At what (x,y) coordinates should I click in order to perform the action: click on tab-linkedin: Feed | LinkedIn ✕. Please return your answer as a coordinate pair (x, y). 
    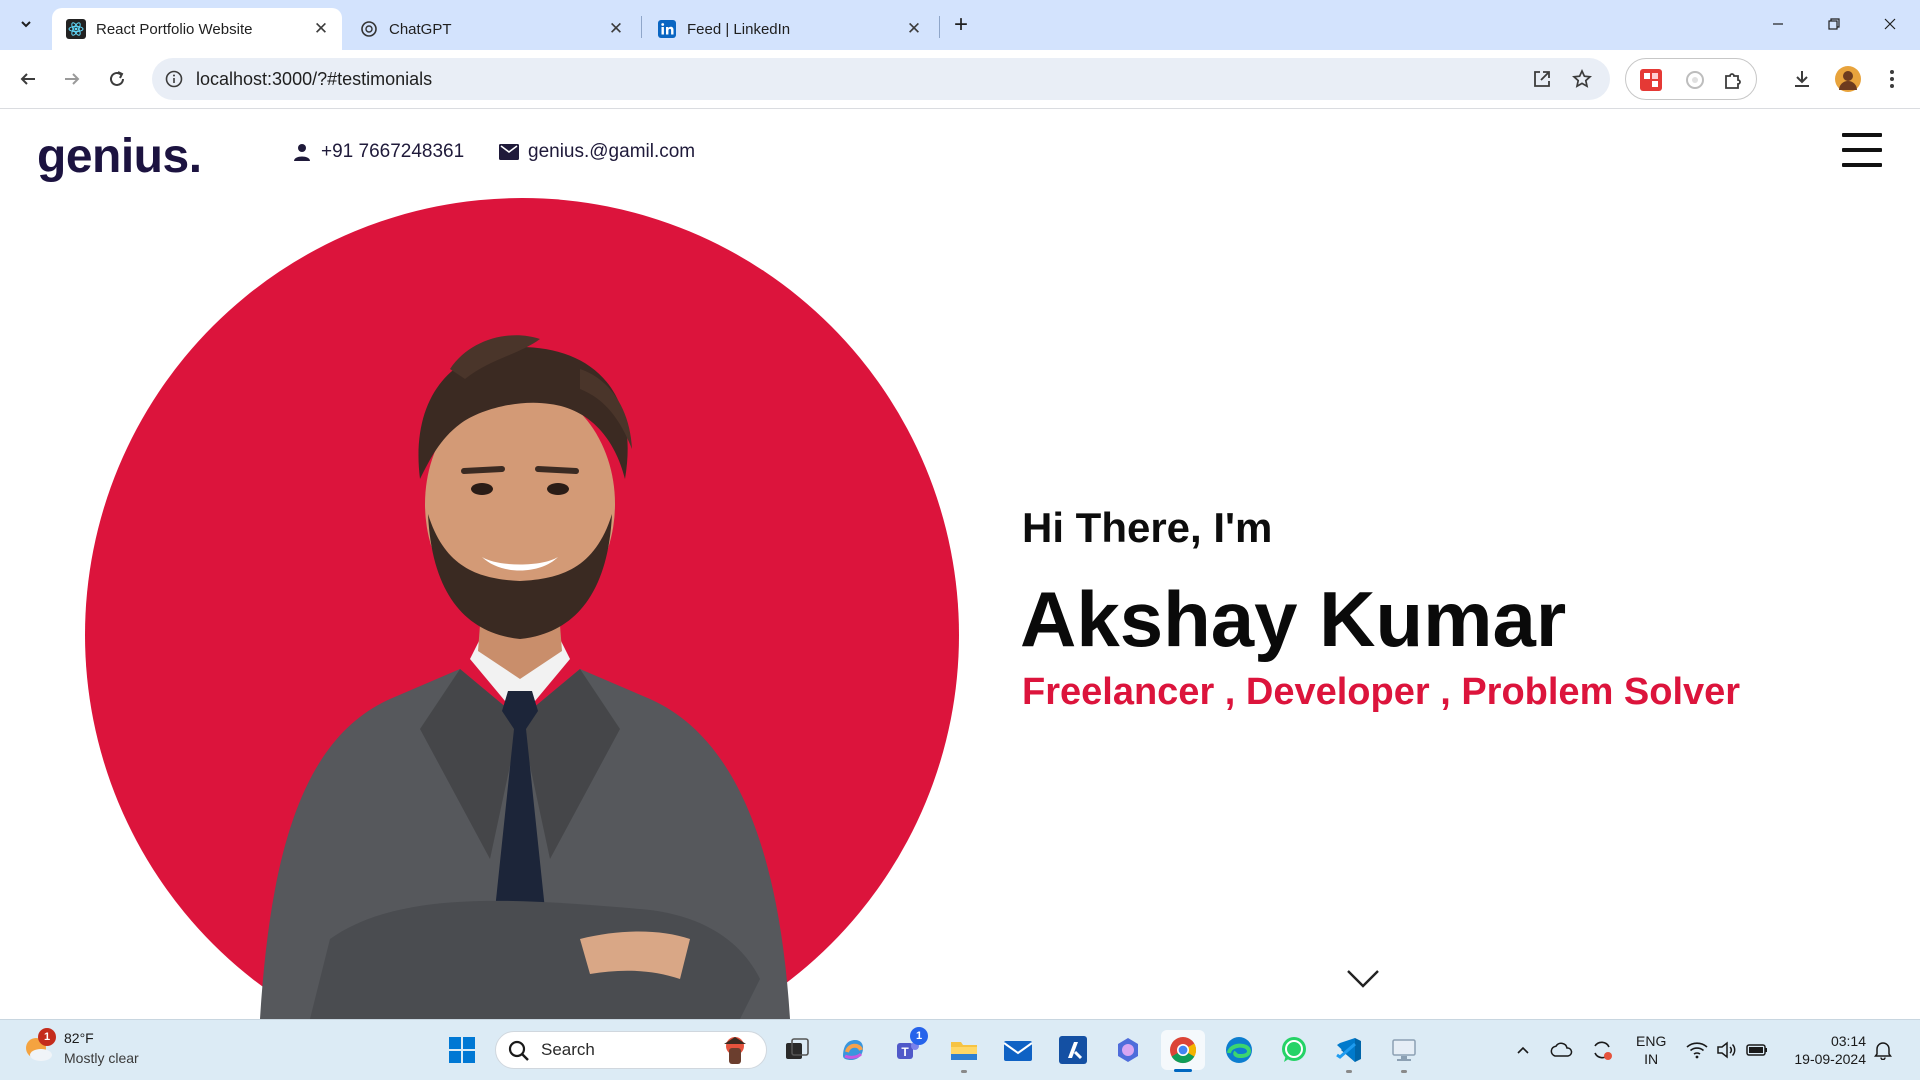
    Looking at the image, I should click on (789, 29).